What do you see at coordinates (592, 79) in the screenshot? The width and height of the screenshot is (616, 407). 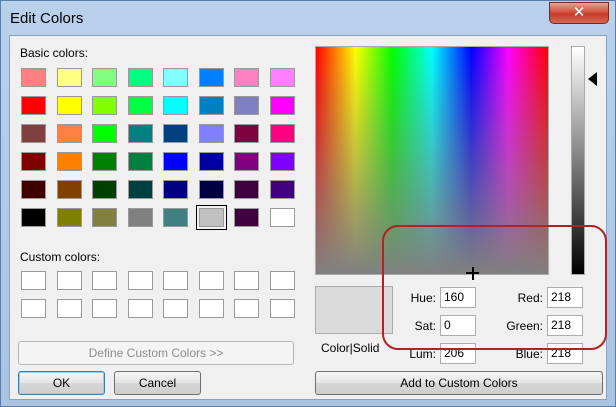 I see `arrow-left-icon` at bounding box center [592, 79].